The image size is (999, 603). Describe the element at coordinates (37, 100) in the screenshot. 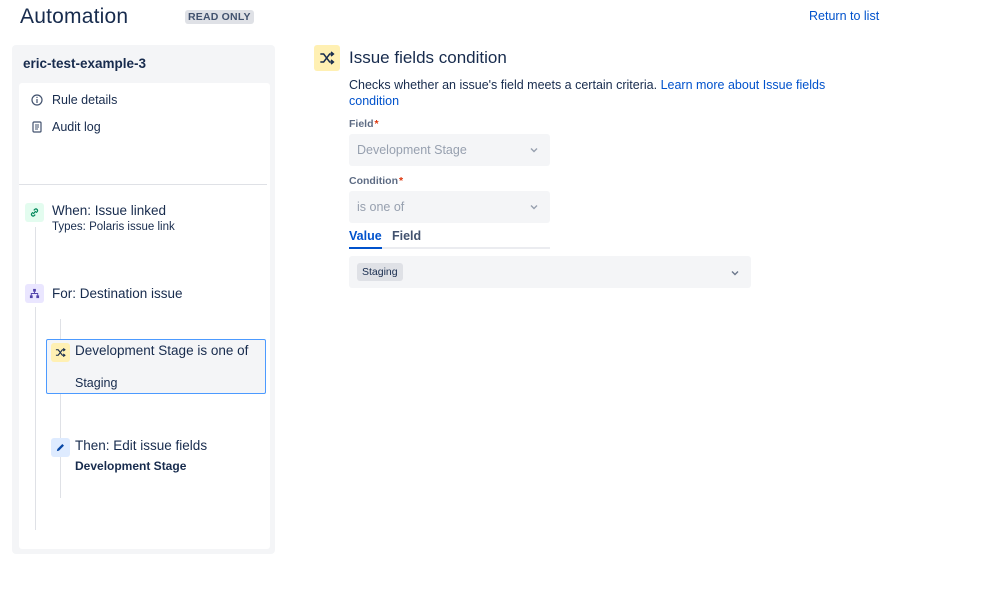

I see `info-icon` at that location.